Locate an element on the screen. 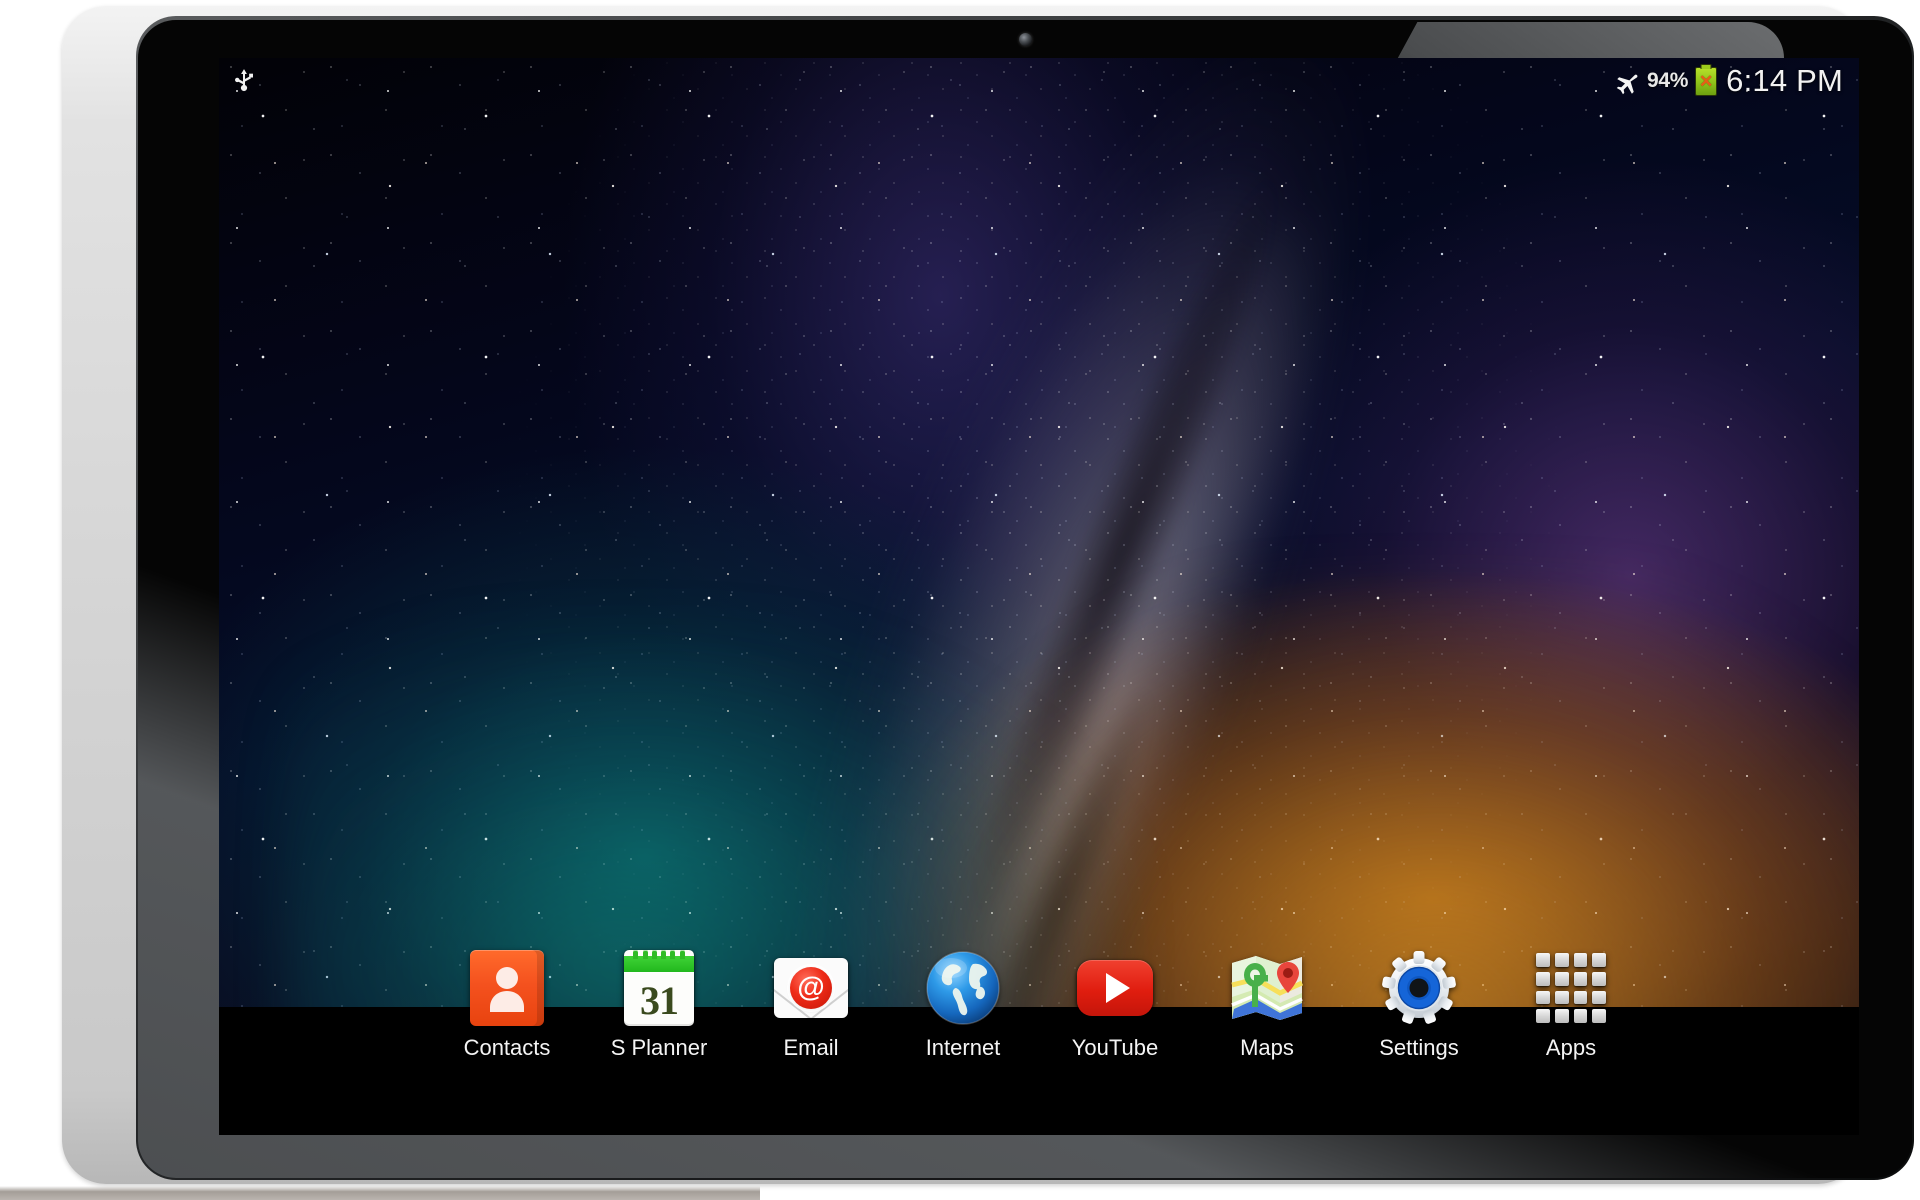 Image resolution: width=1920 pixels, height=1200 pixels. dock-item-splanner: 31 S Planner is located at coordinates (659, 1004).